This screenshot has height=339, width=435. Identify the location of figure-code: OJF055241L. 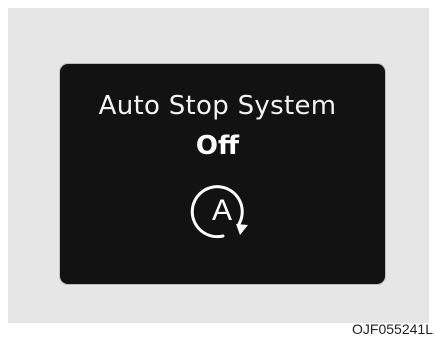
(392, 329).